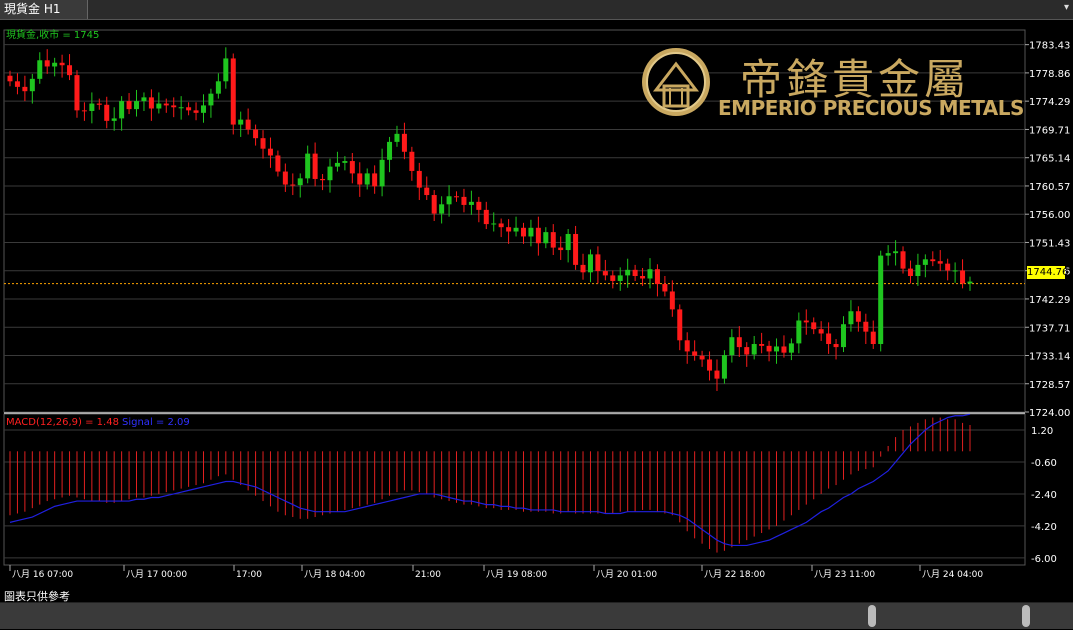 The width and height of the screenshot is (1073, 630). Describe the element at coordinates (44, 9) in the screenshot. I see `tab-chart: 現貨金 H1` at that location.